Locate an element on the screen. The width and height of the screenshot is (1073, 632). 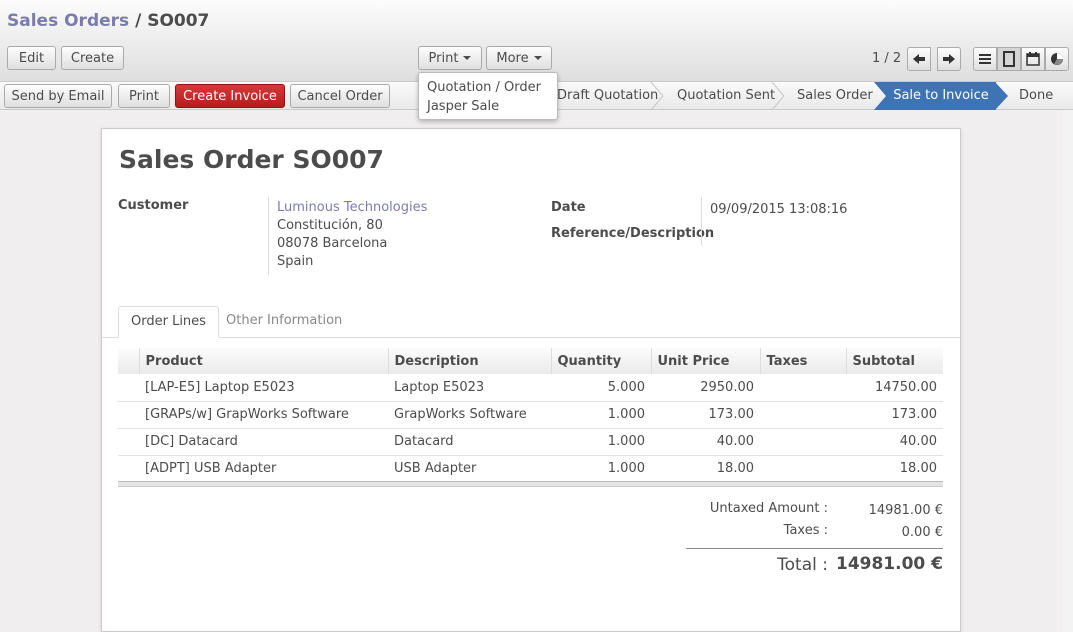
stage-quotation-sent: Quotation Sent is located at coordinates (726, 96).